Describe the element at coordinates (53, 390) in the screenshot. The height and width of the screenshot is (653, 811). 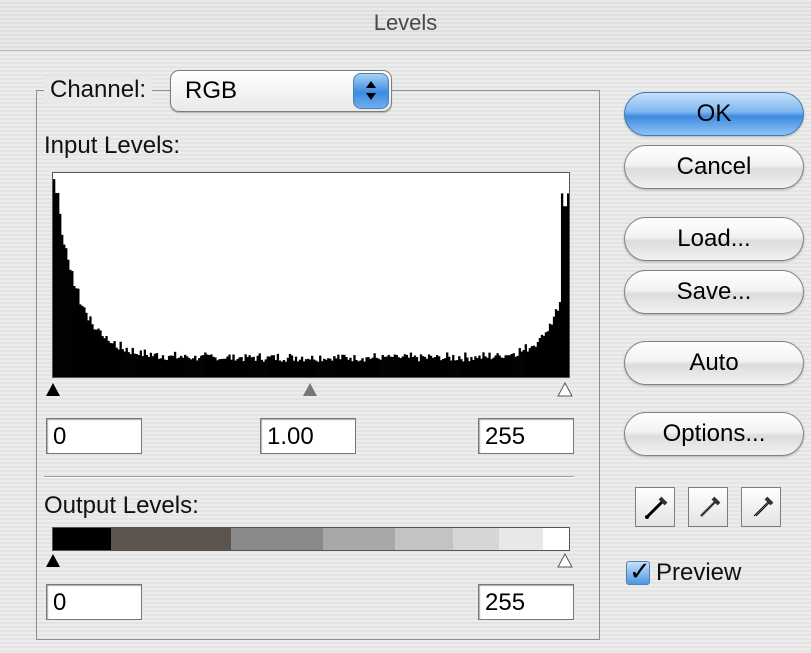
I see `input-black-slider` at that location.